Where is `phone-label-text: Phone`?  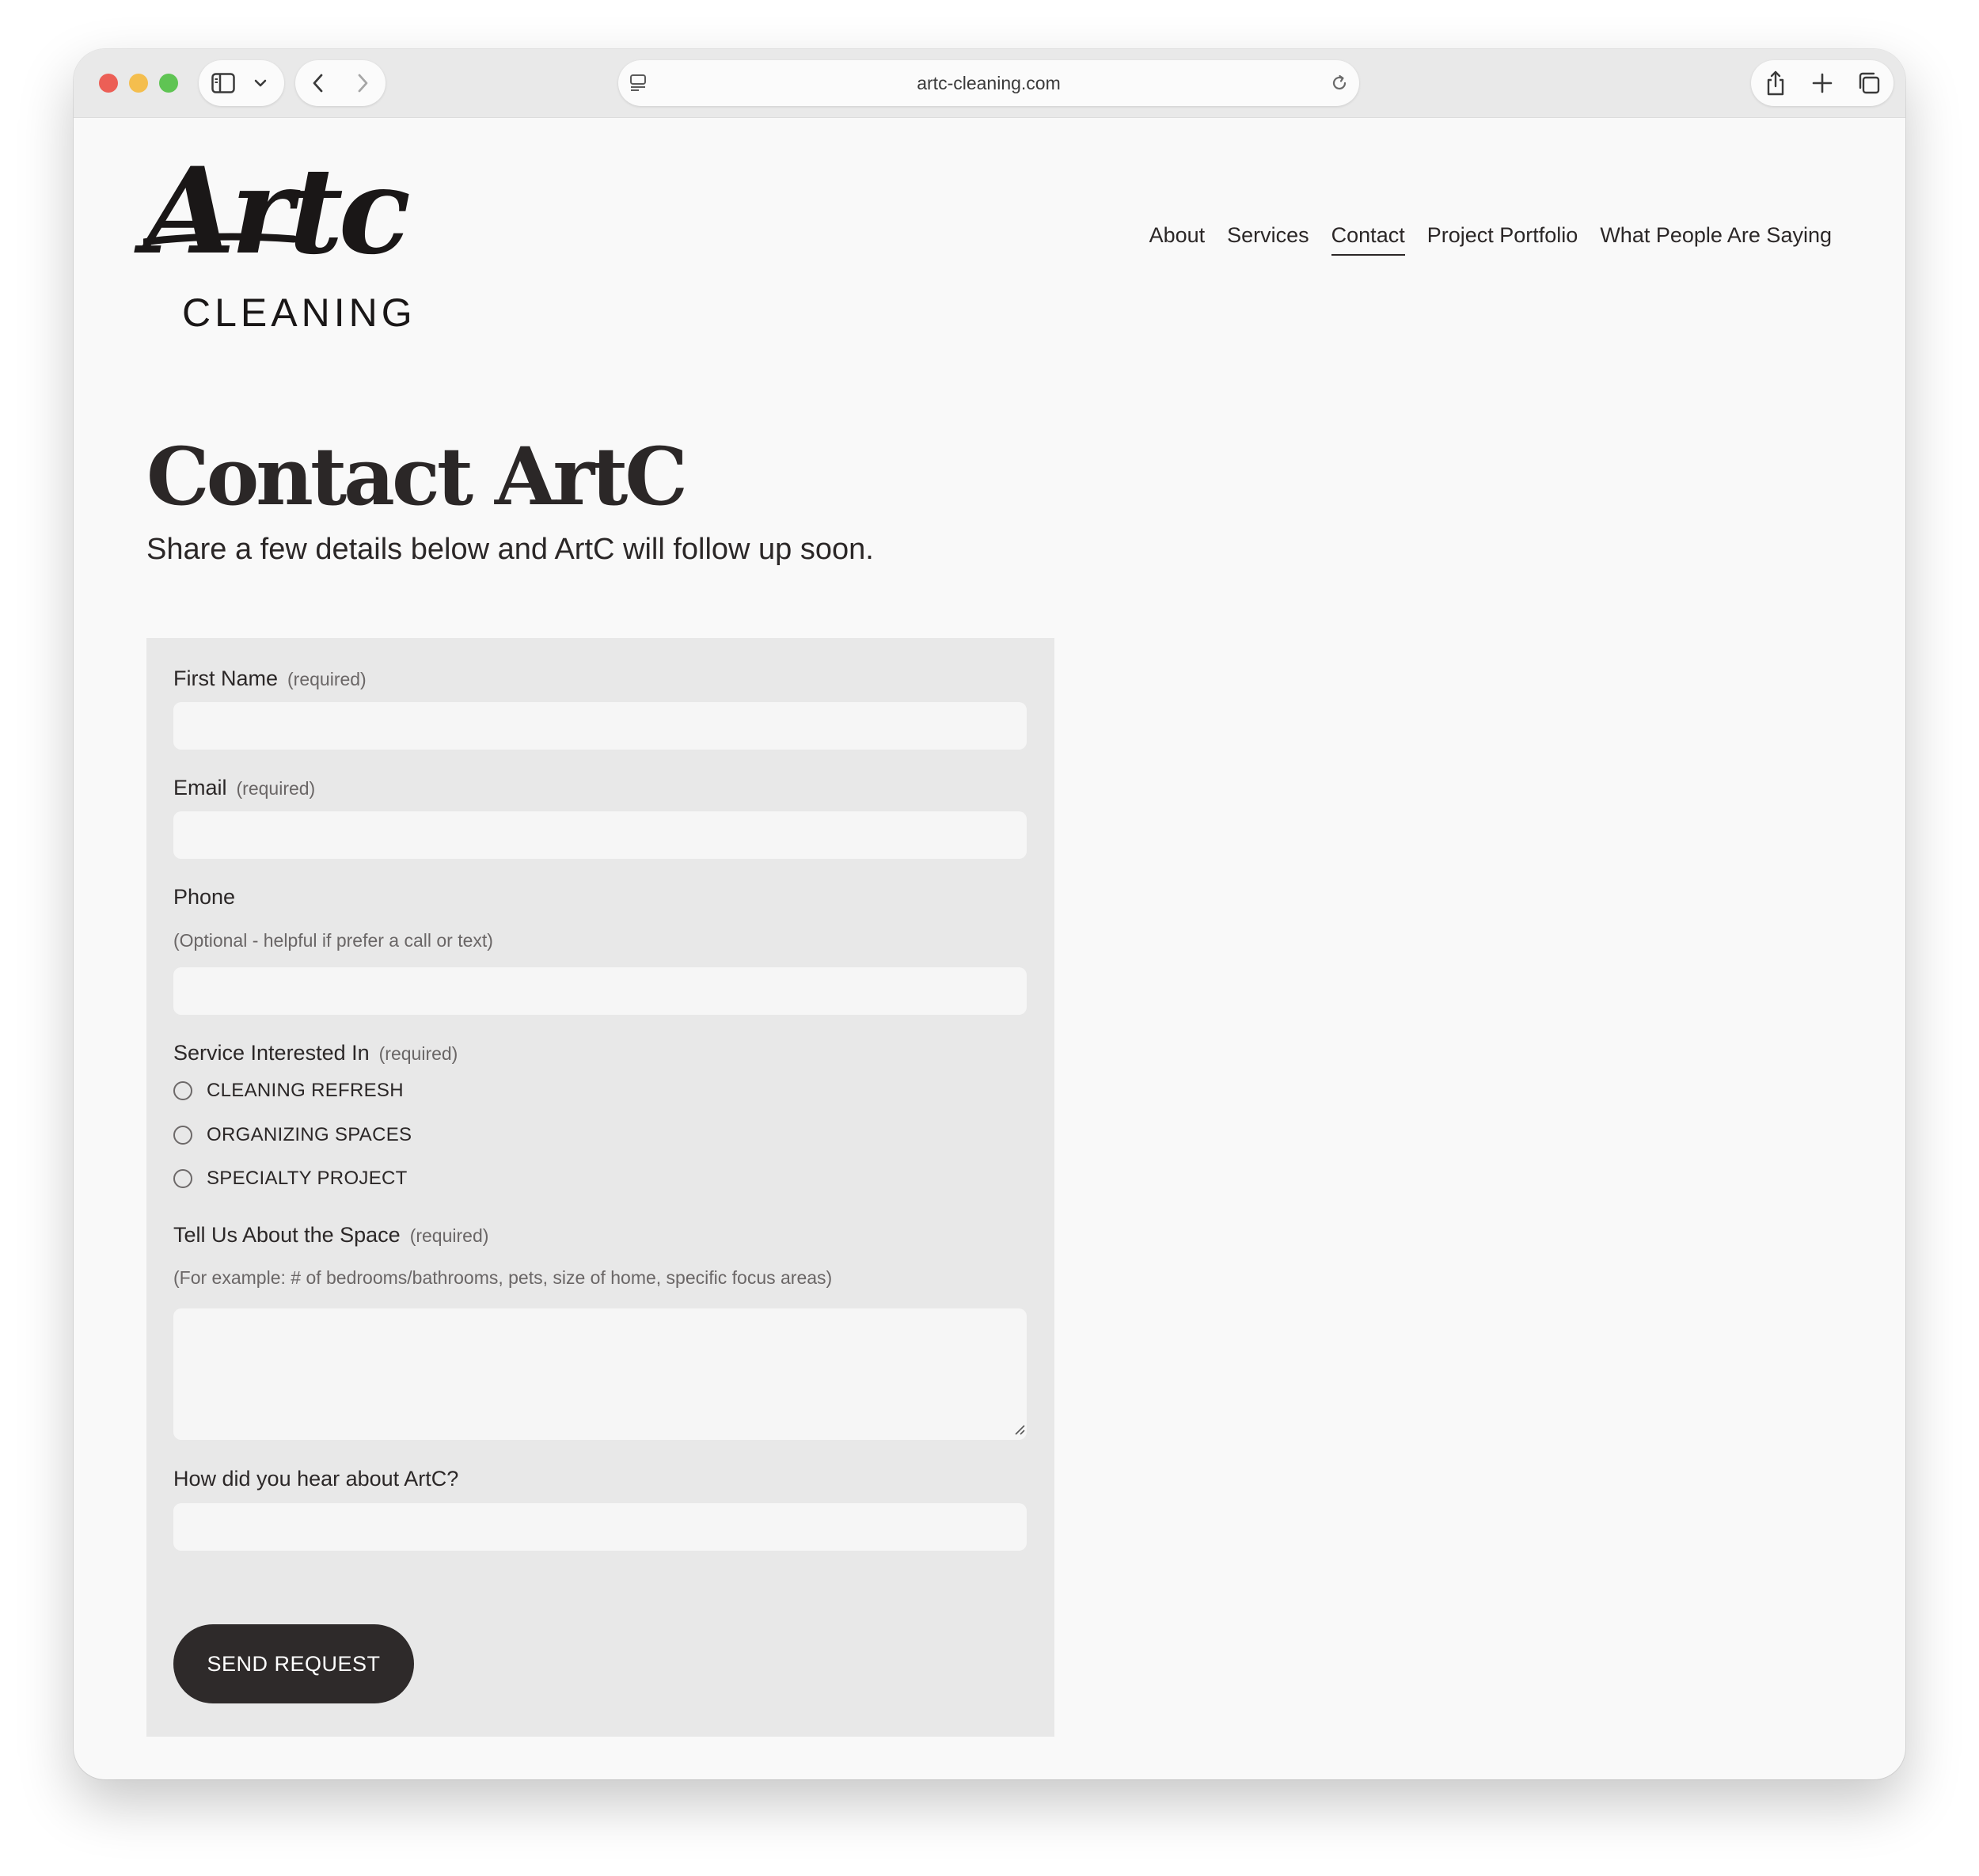
phone-label-text: Phone is located at coordinates (204, 897).